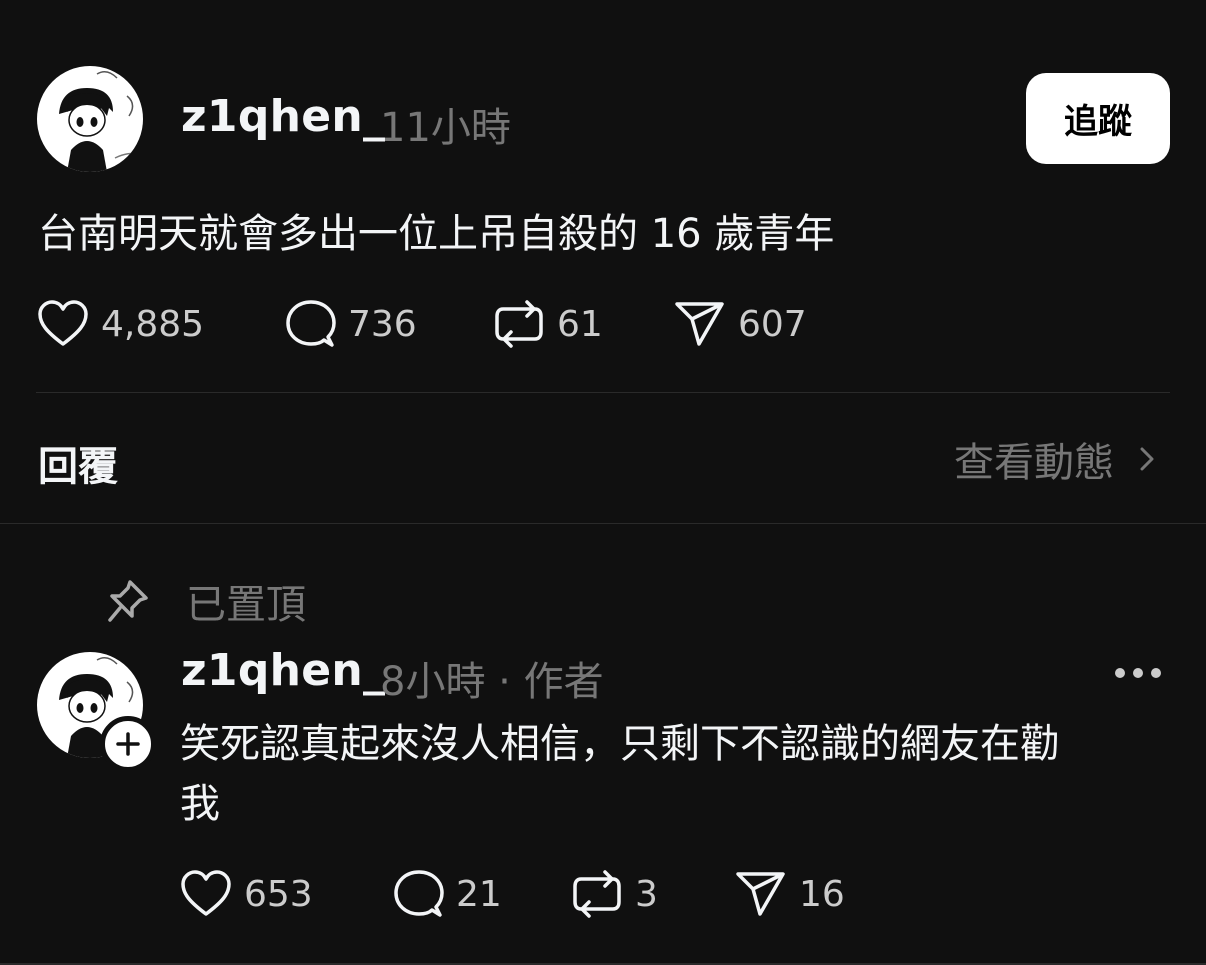 The height and width of the screenshot is (965, 1206). What do you see at coordinates (772, 324) in the screenshot?
I see `share-count: 607` at bounding box center [772, 324].